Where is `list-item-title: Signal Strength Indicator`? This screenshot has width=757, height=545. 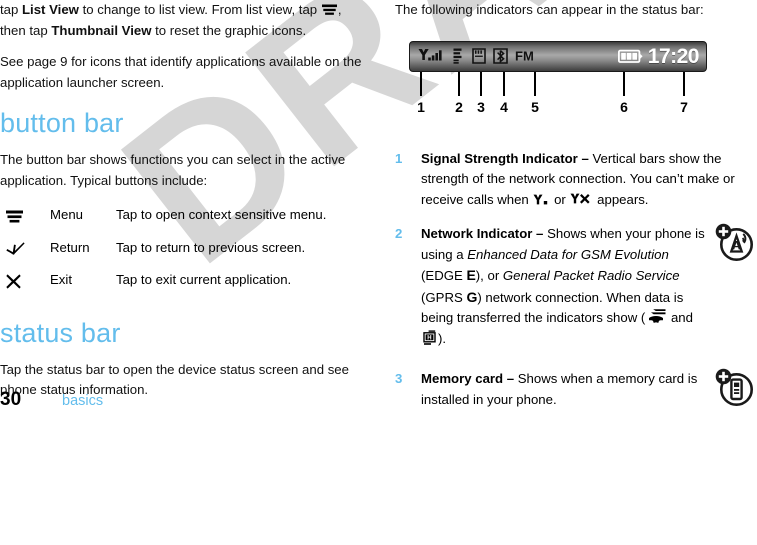 list-item-title: Signal Strength Indicator is located at coordinates (499, 158).